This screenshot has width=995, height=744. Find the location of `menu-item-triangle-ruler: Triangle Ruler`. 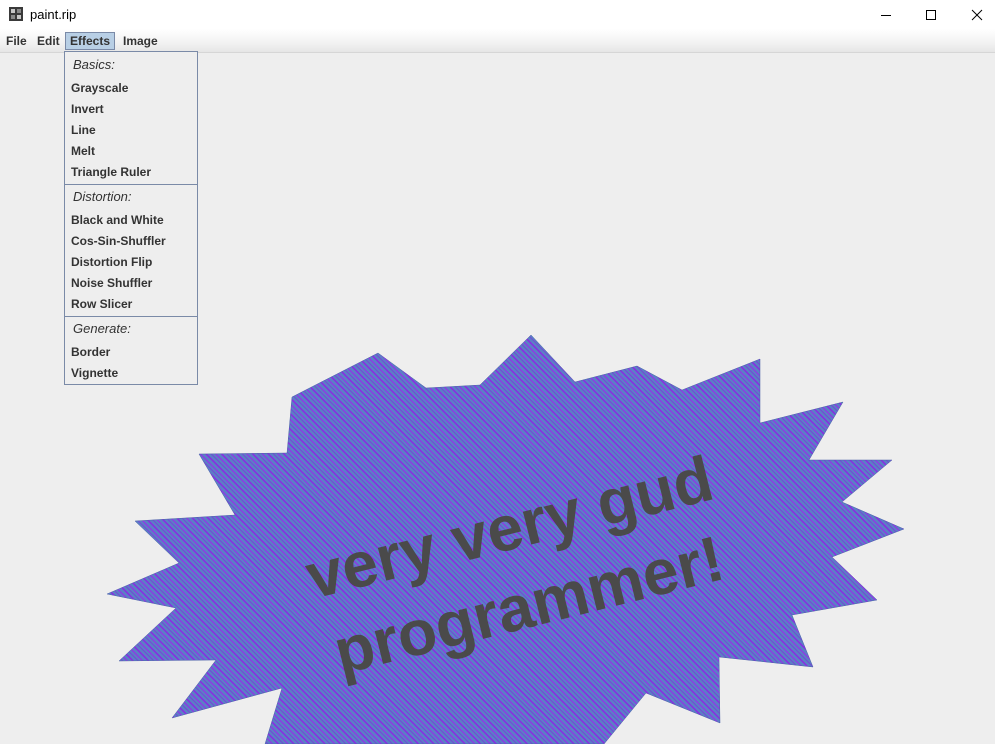

menu-item-triangle-ruler: Triangle Ruler is located at coordinates (111, 172).